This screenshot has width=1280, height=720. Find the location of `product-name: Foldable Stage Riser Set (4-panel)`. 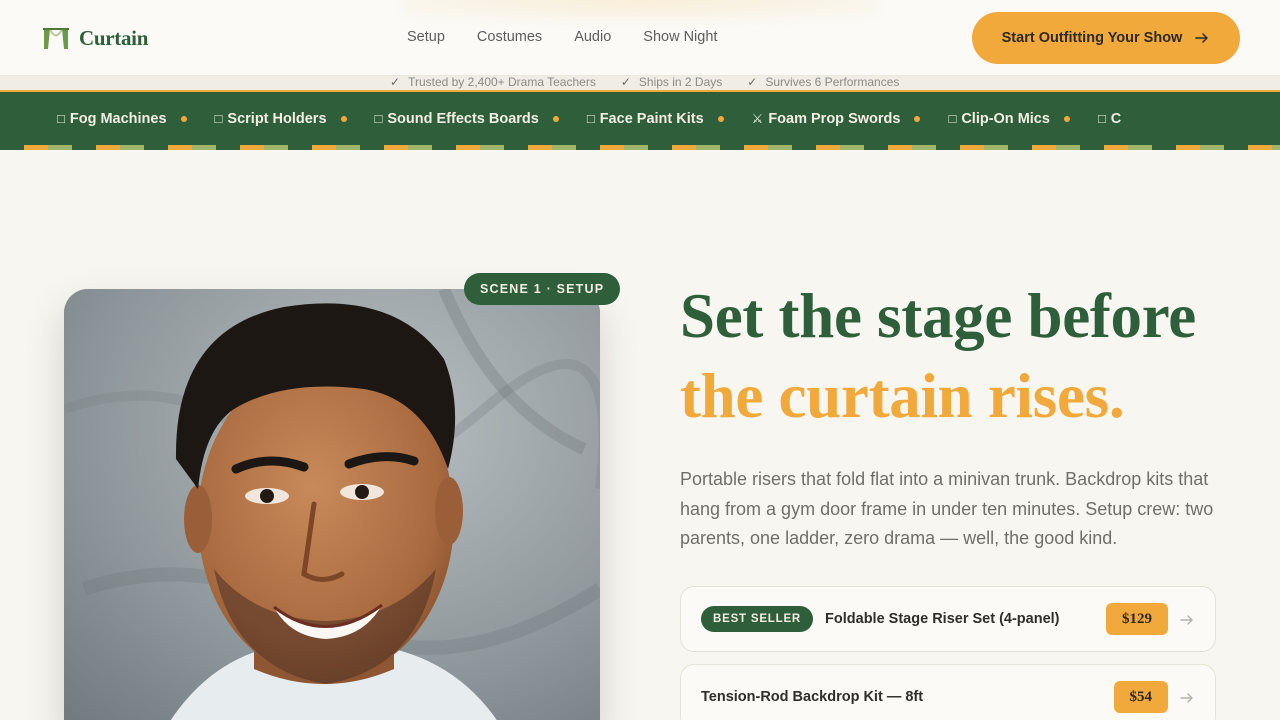

product-name: Foldable Stage Riser Set (4-panel) is located at coordinates (942, 619).